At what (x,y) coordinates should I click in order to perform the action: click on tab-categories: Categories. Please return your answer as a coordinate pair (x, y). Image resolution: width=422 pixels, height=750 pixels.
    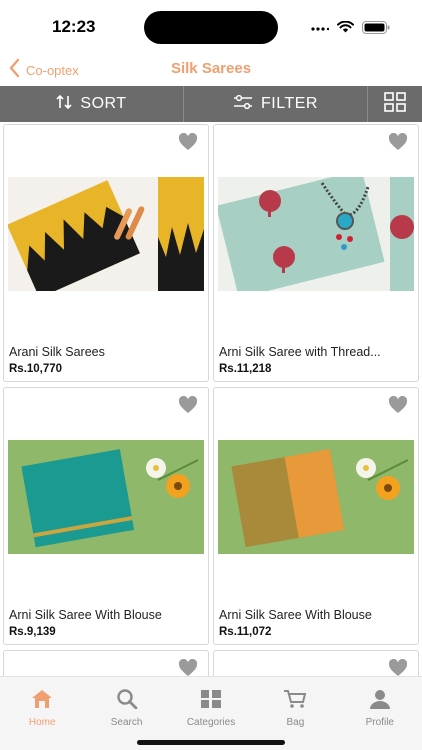
    Looking at the image, I should click on (211, 703).